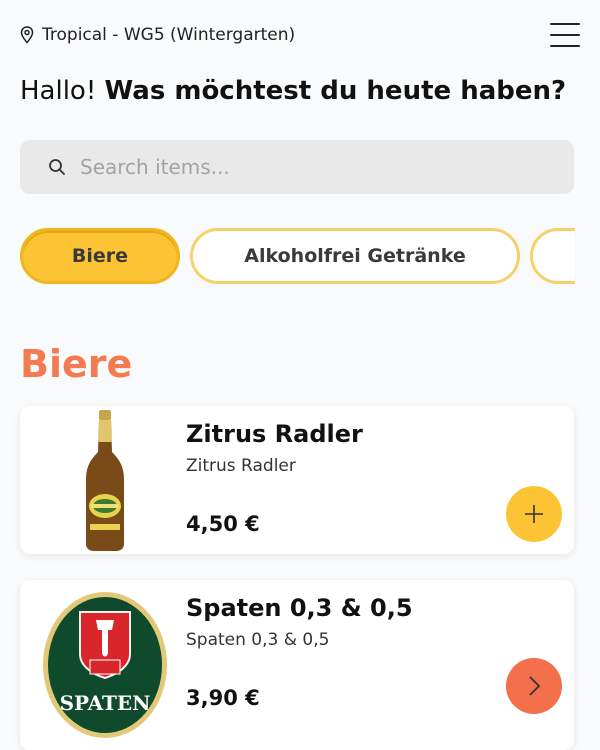 The image size is (600, 750). What do you see at coordinates (565, 35) in the screenshot?
I see `hamburger-menu-icon` at bounding box center [565, 35].